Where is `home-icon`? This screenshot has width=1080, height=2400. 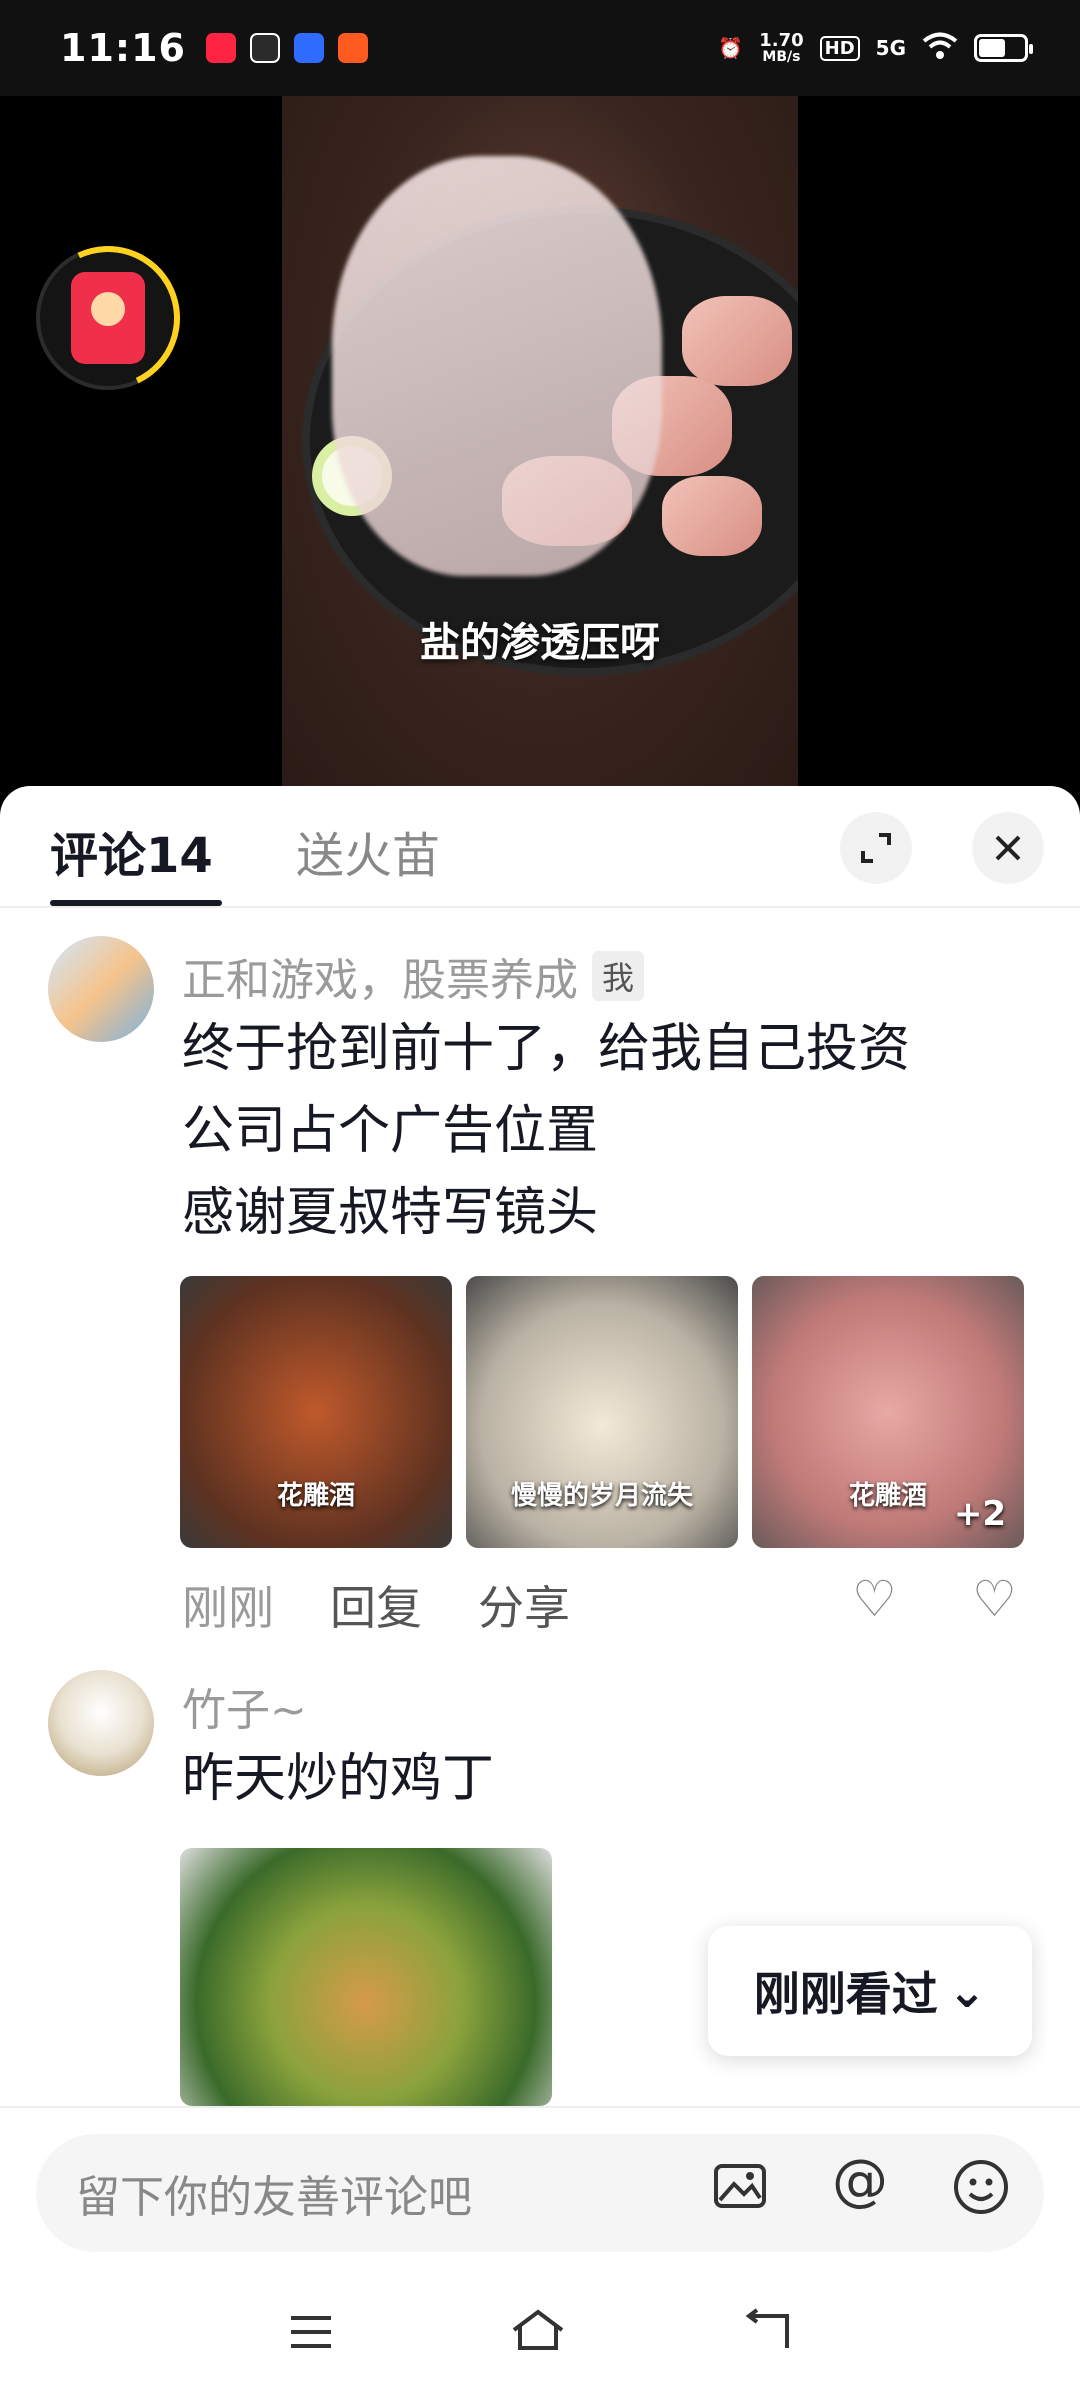 home-icon is located at coordinates (538, 2335).